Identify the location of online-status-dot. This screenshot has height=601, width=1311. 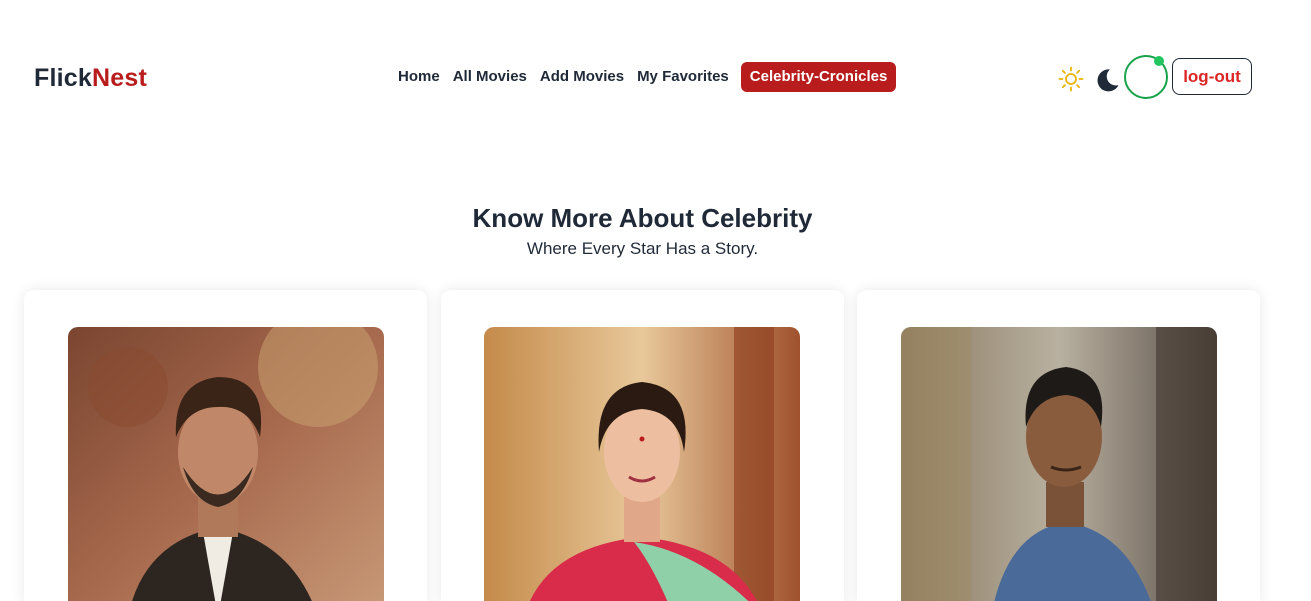
(1159, 61).